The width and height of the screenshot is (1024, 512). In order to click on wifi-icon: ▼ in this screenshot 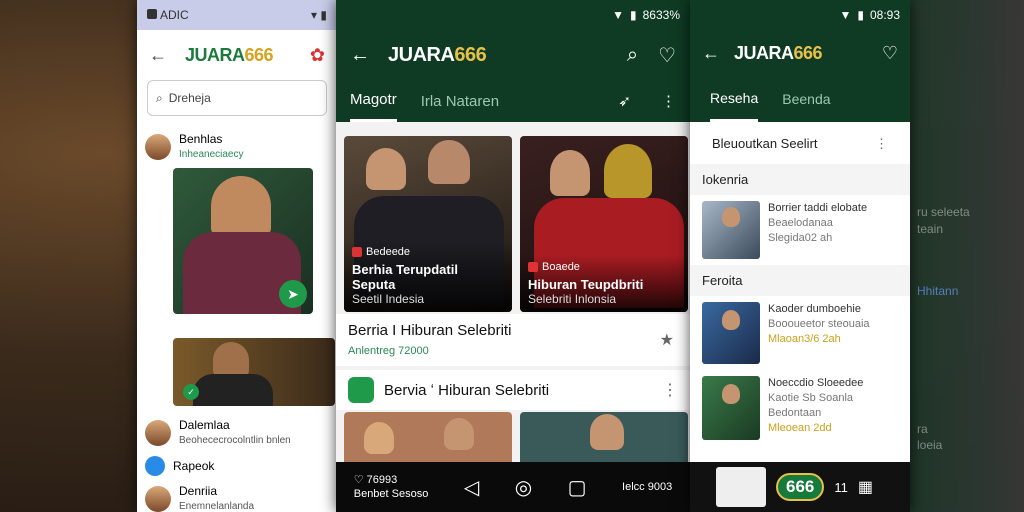, I will do `click(618, 15)`.